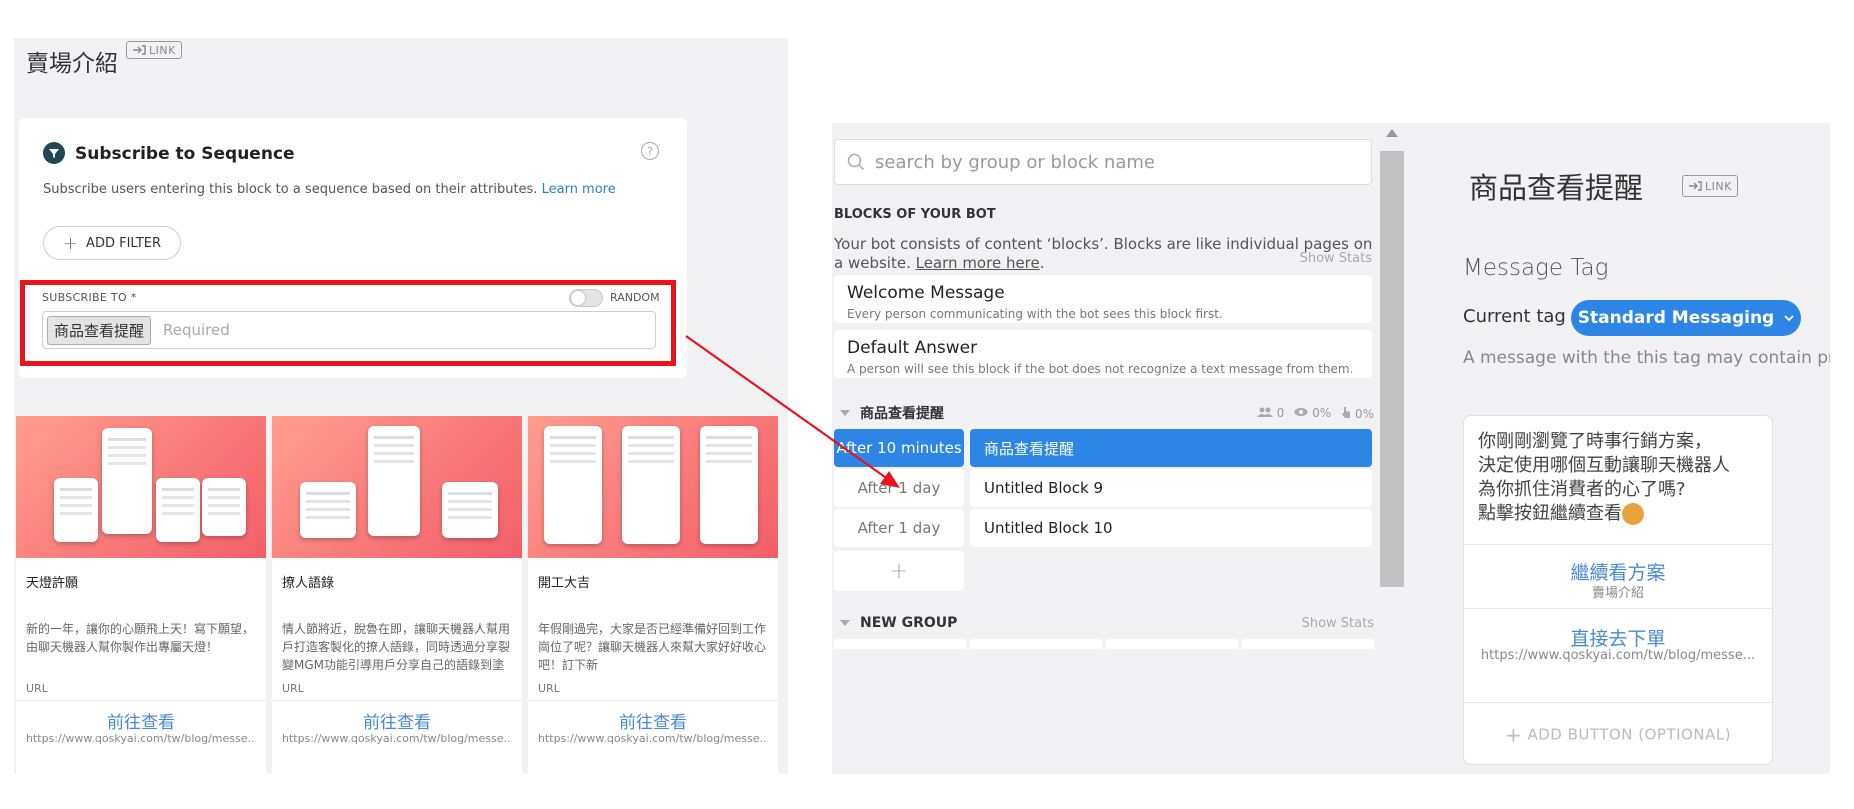 The width and height of the screenshot is (1854, 809). Describe the element at coordinates (1629, 734) in the screenshot. I see `add-button-label: ADD BUTTON (OPTIONAL)` at that location.